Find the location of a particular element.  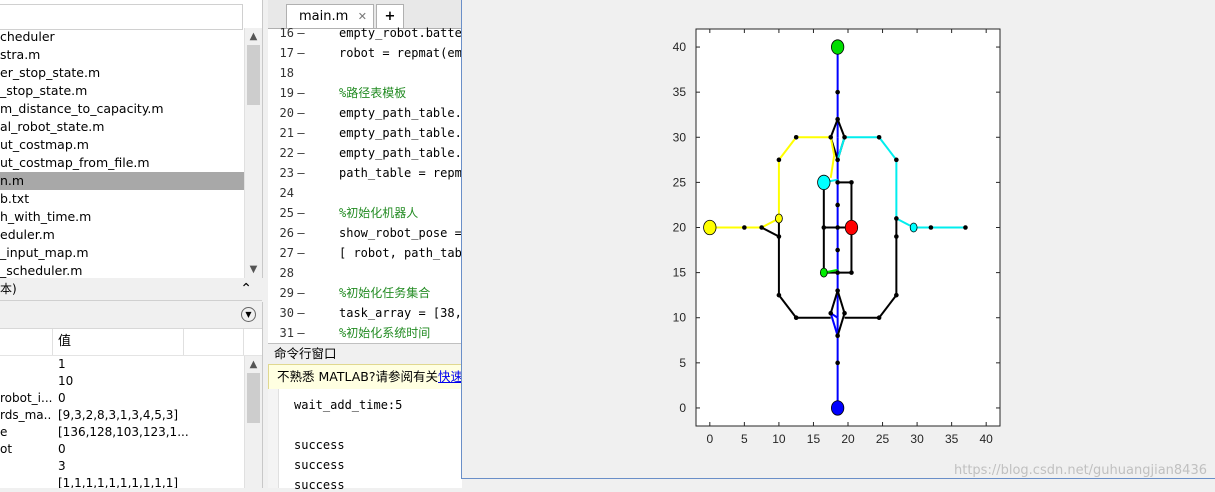

code-line: 27– [ robot, path_tabl is located at coordinates (365, 253).